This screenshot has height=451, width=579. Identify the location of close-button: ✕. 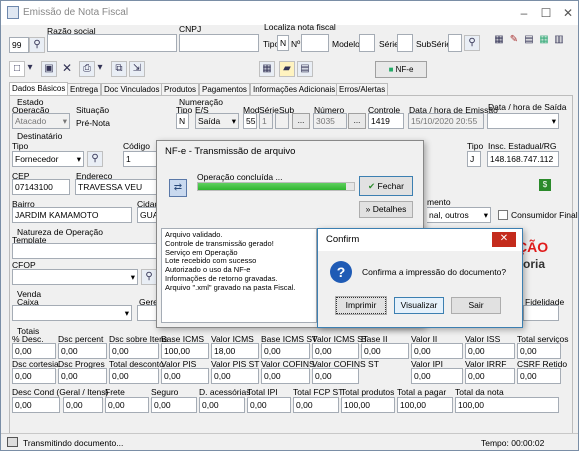
(504, 239).